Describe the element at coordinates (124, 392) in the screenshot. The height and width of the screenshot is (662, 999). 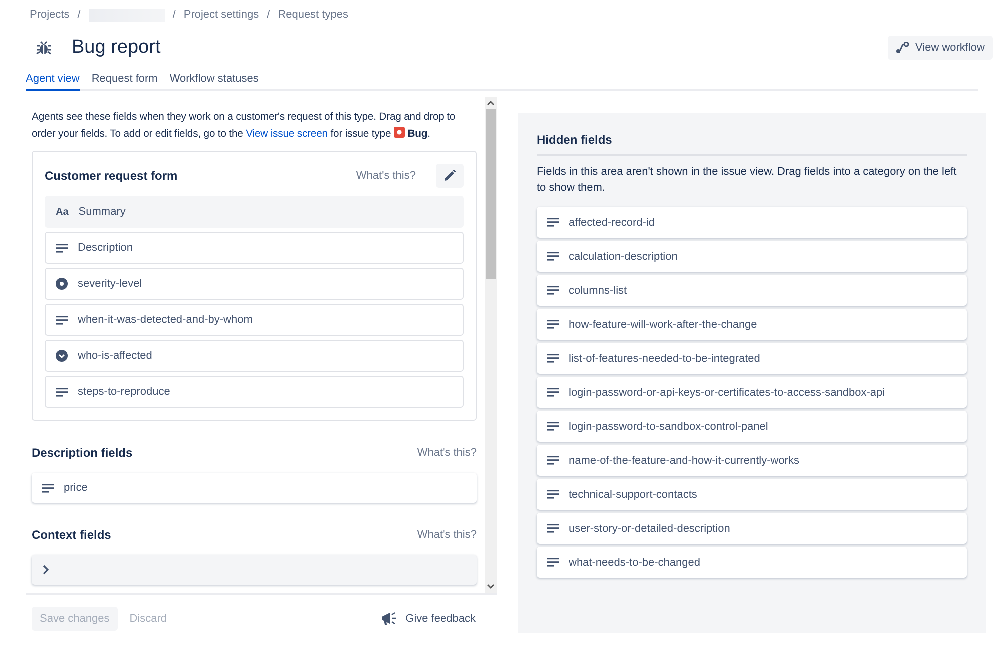
I see `field-label: steps-to-reproduce` at that location.